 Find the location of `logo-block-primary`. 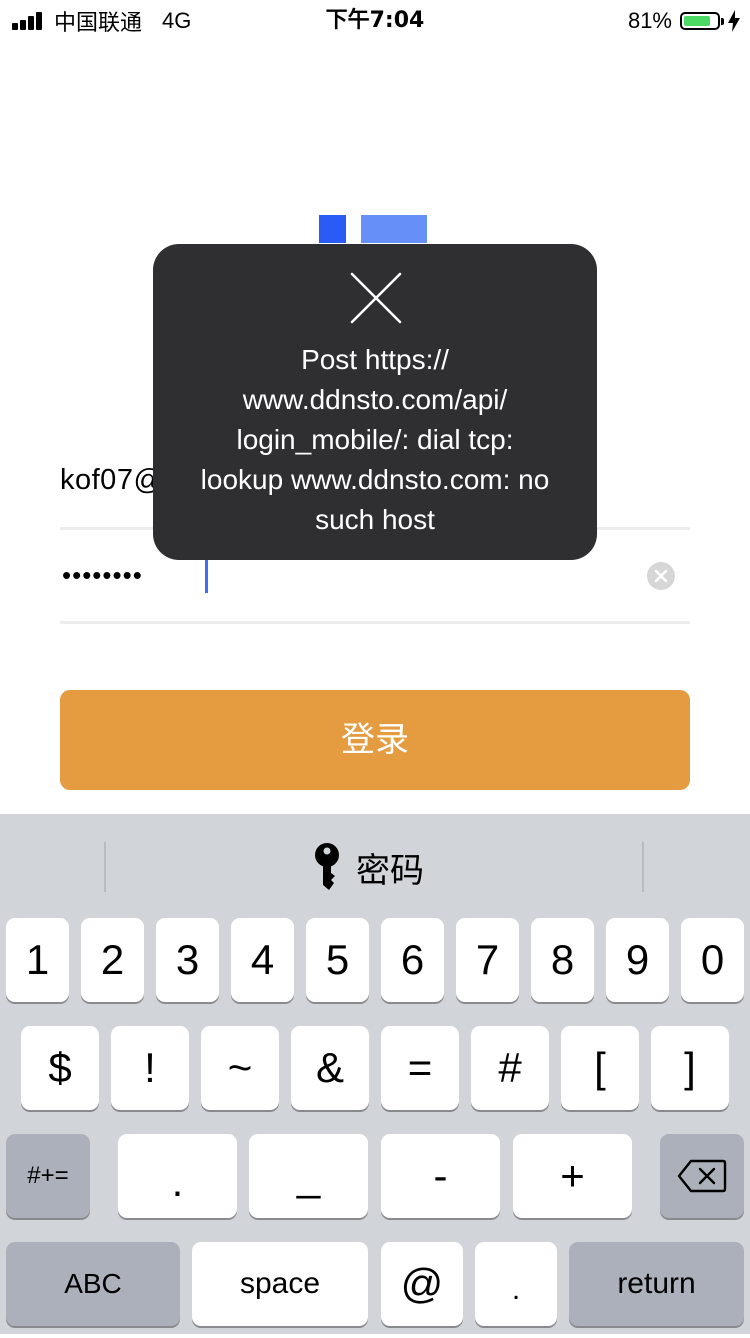

logo-block-primary is located at coordinates (332, 229).